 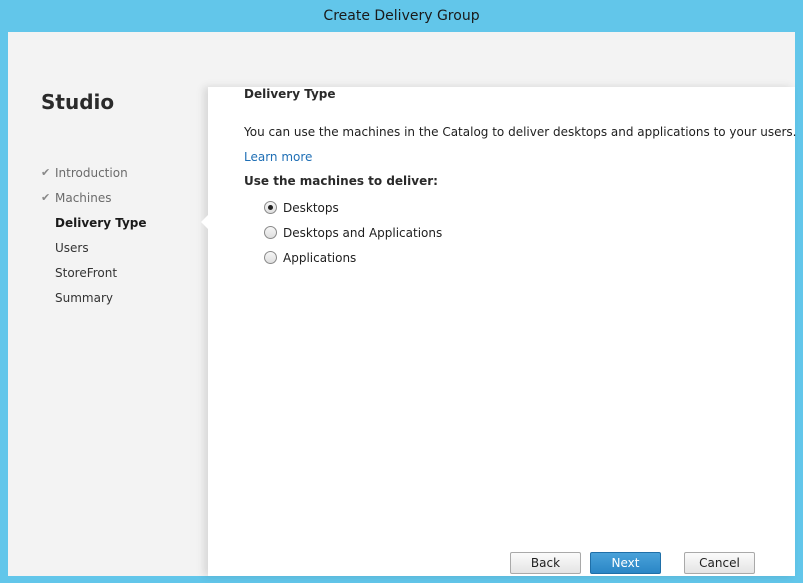 I want to click on next-button: Next, so click(x=625, y=563).